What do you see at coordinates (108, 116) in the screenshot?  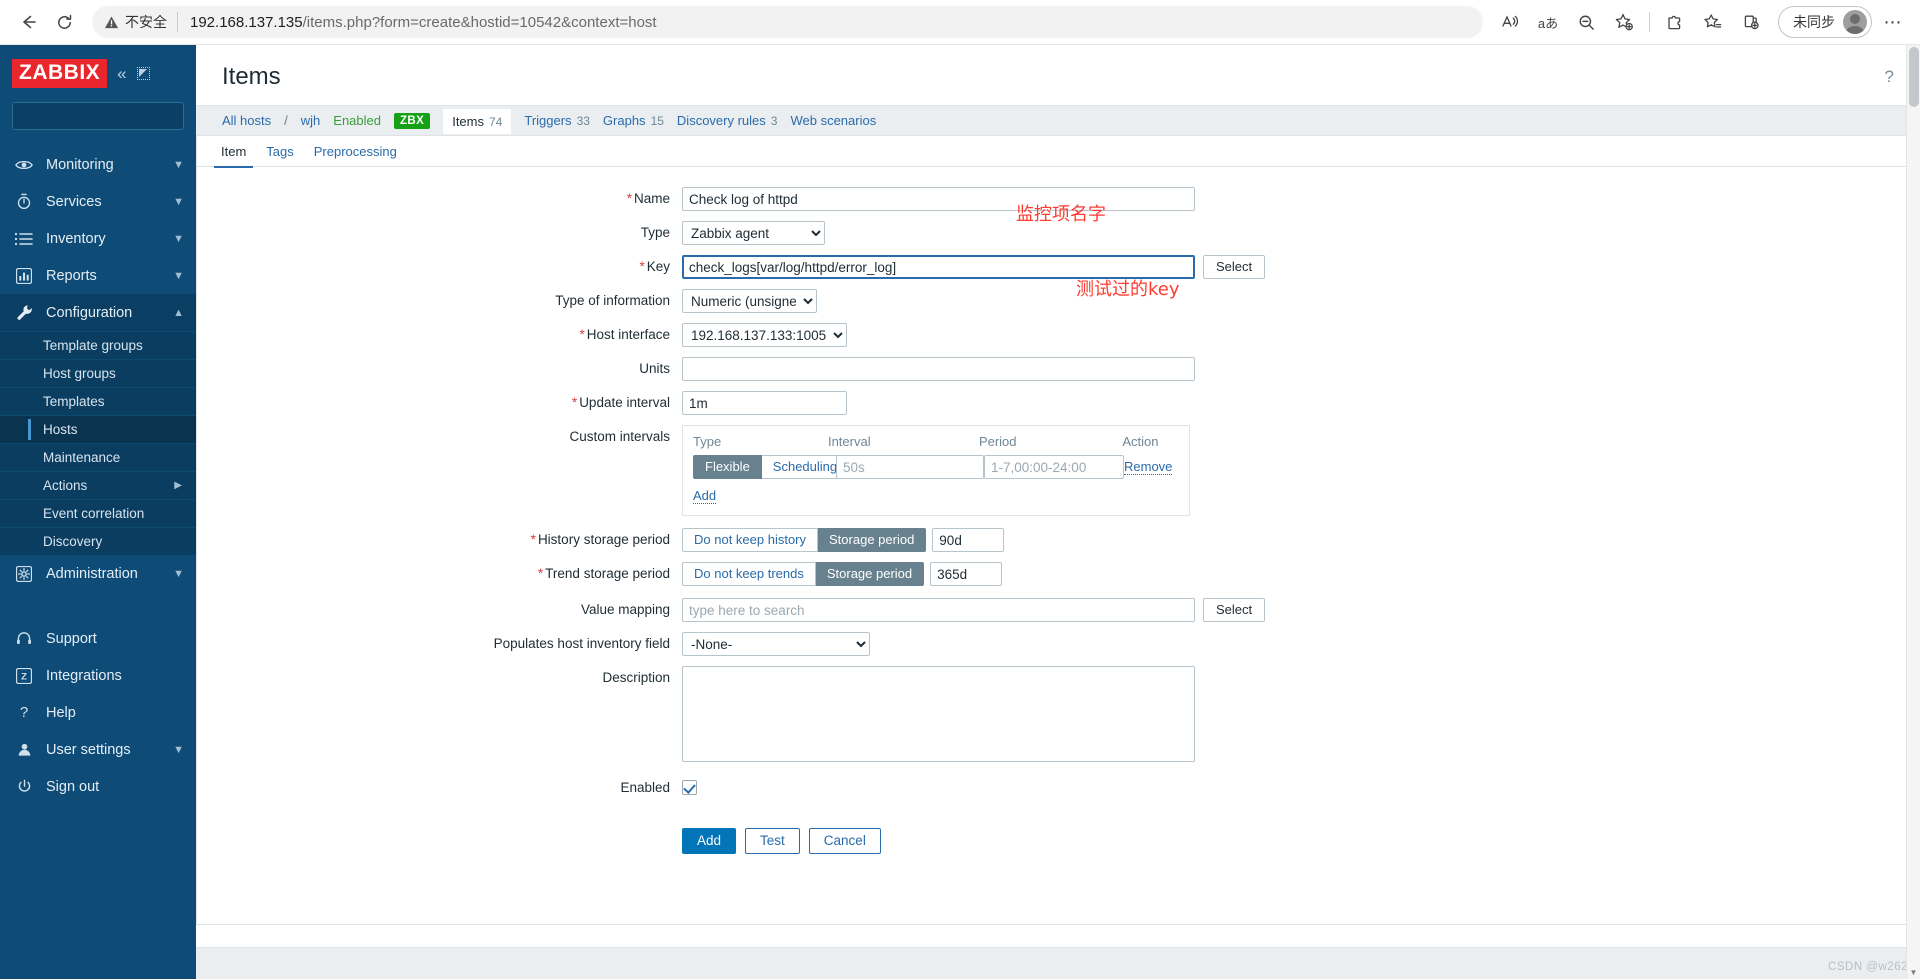 I see `search-input` at bounding box center [108, 116].